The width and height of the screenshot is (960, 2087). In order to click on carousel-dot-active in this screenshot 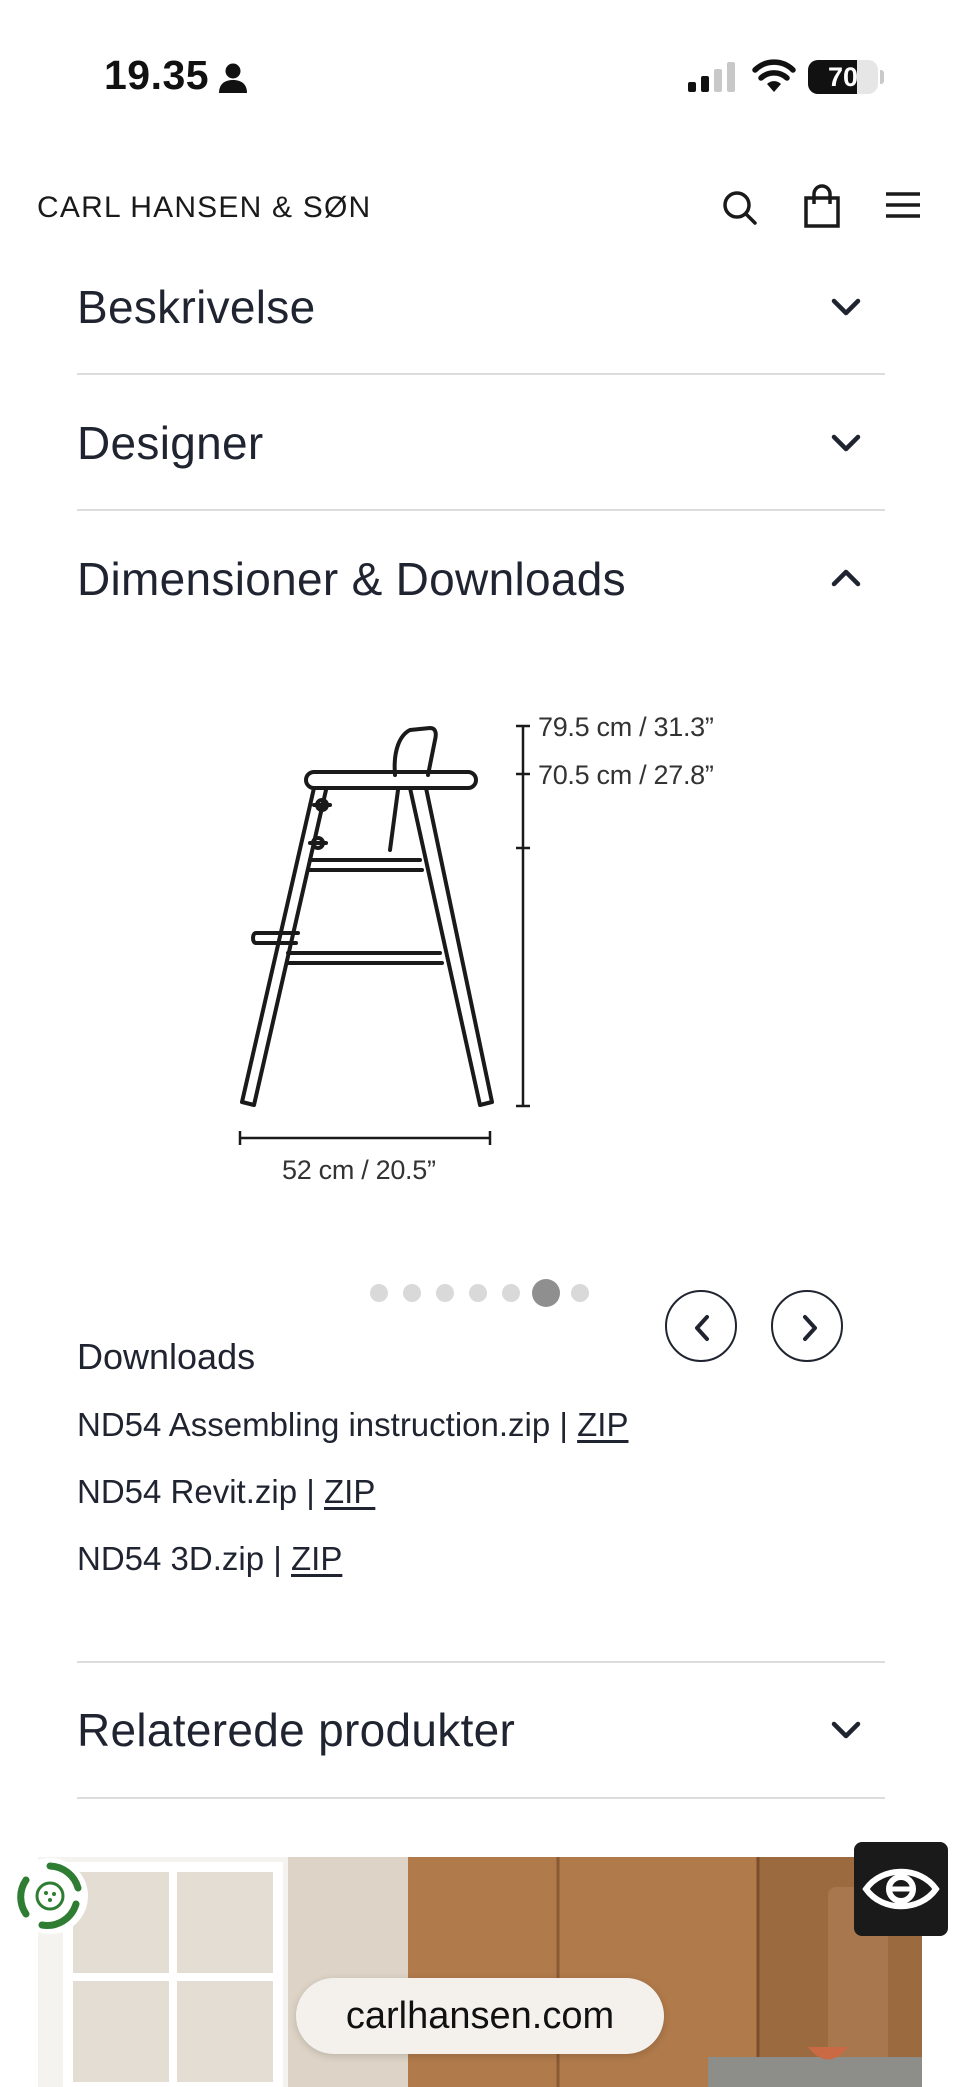, I will do `click(546, 1293)`.